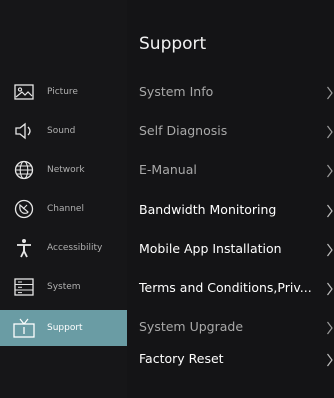 The image size is (334, 398). I want to click on sidebar-item-label: Sound, so click(61, 131).